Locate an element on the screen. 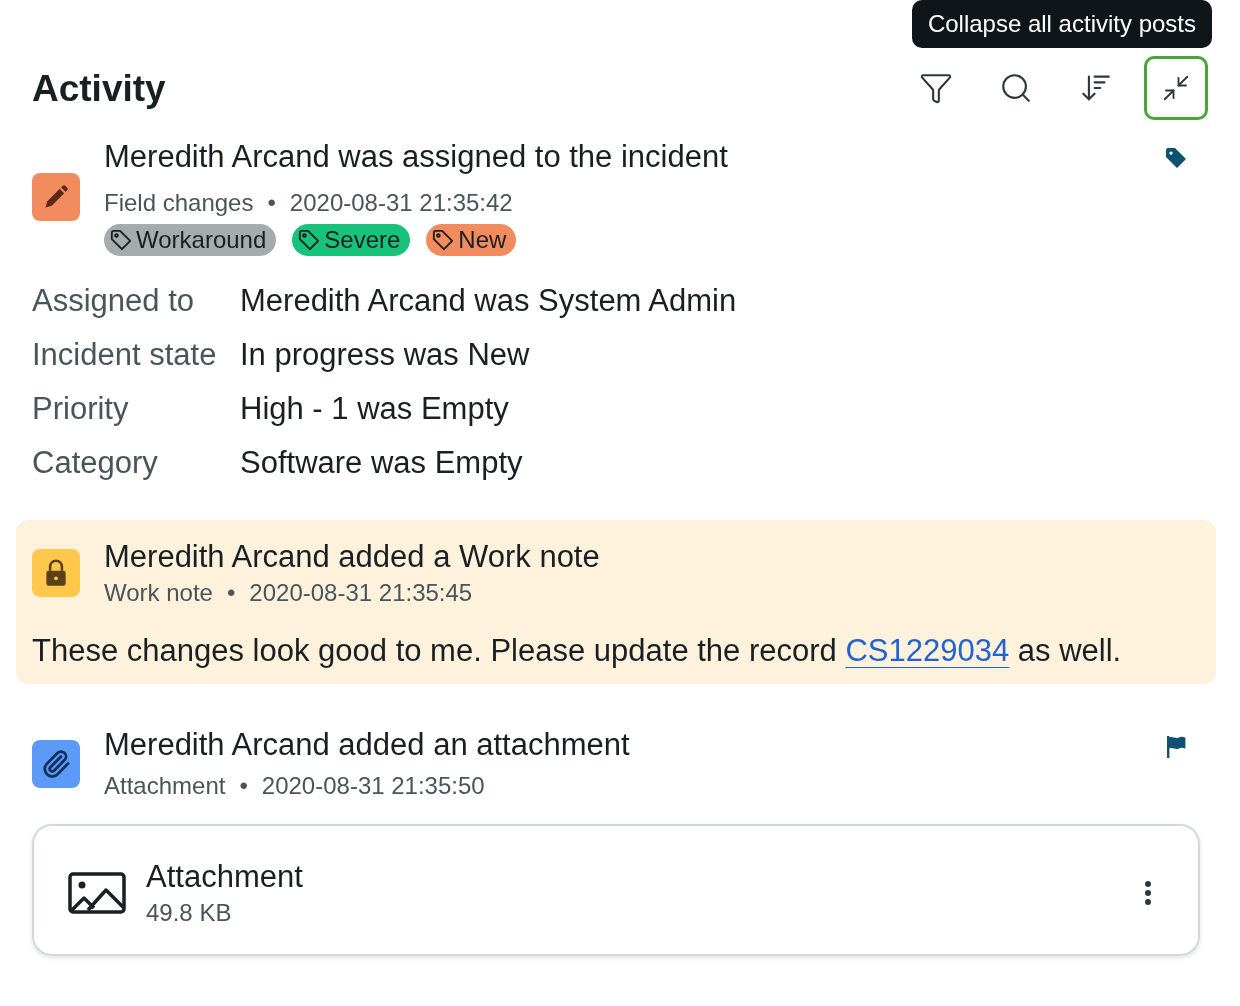 The width and height of the screenshot is (1240, 1006). note-text: These changes look good to me. Please update the record CS1229034 as well. is located at coordinates (577, 651).